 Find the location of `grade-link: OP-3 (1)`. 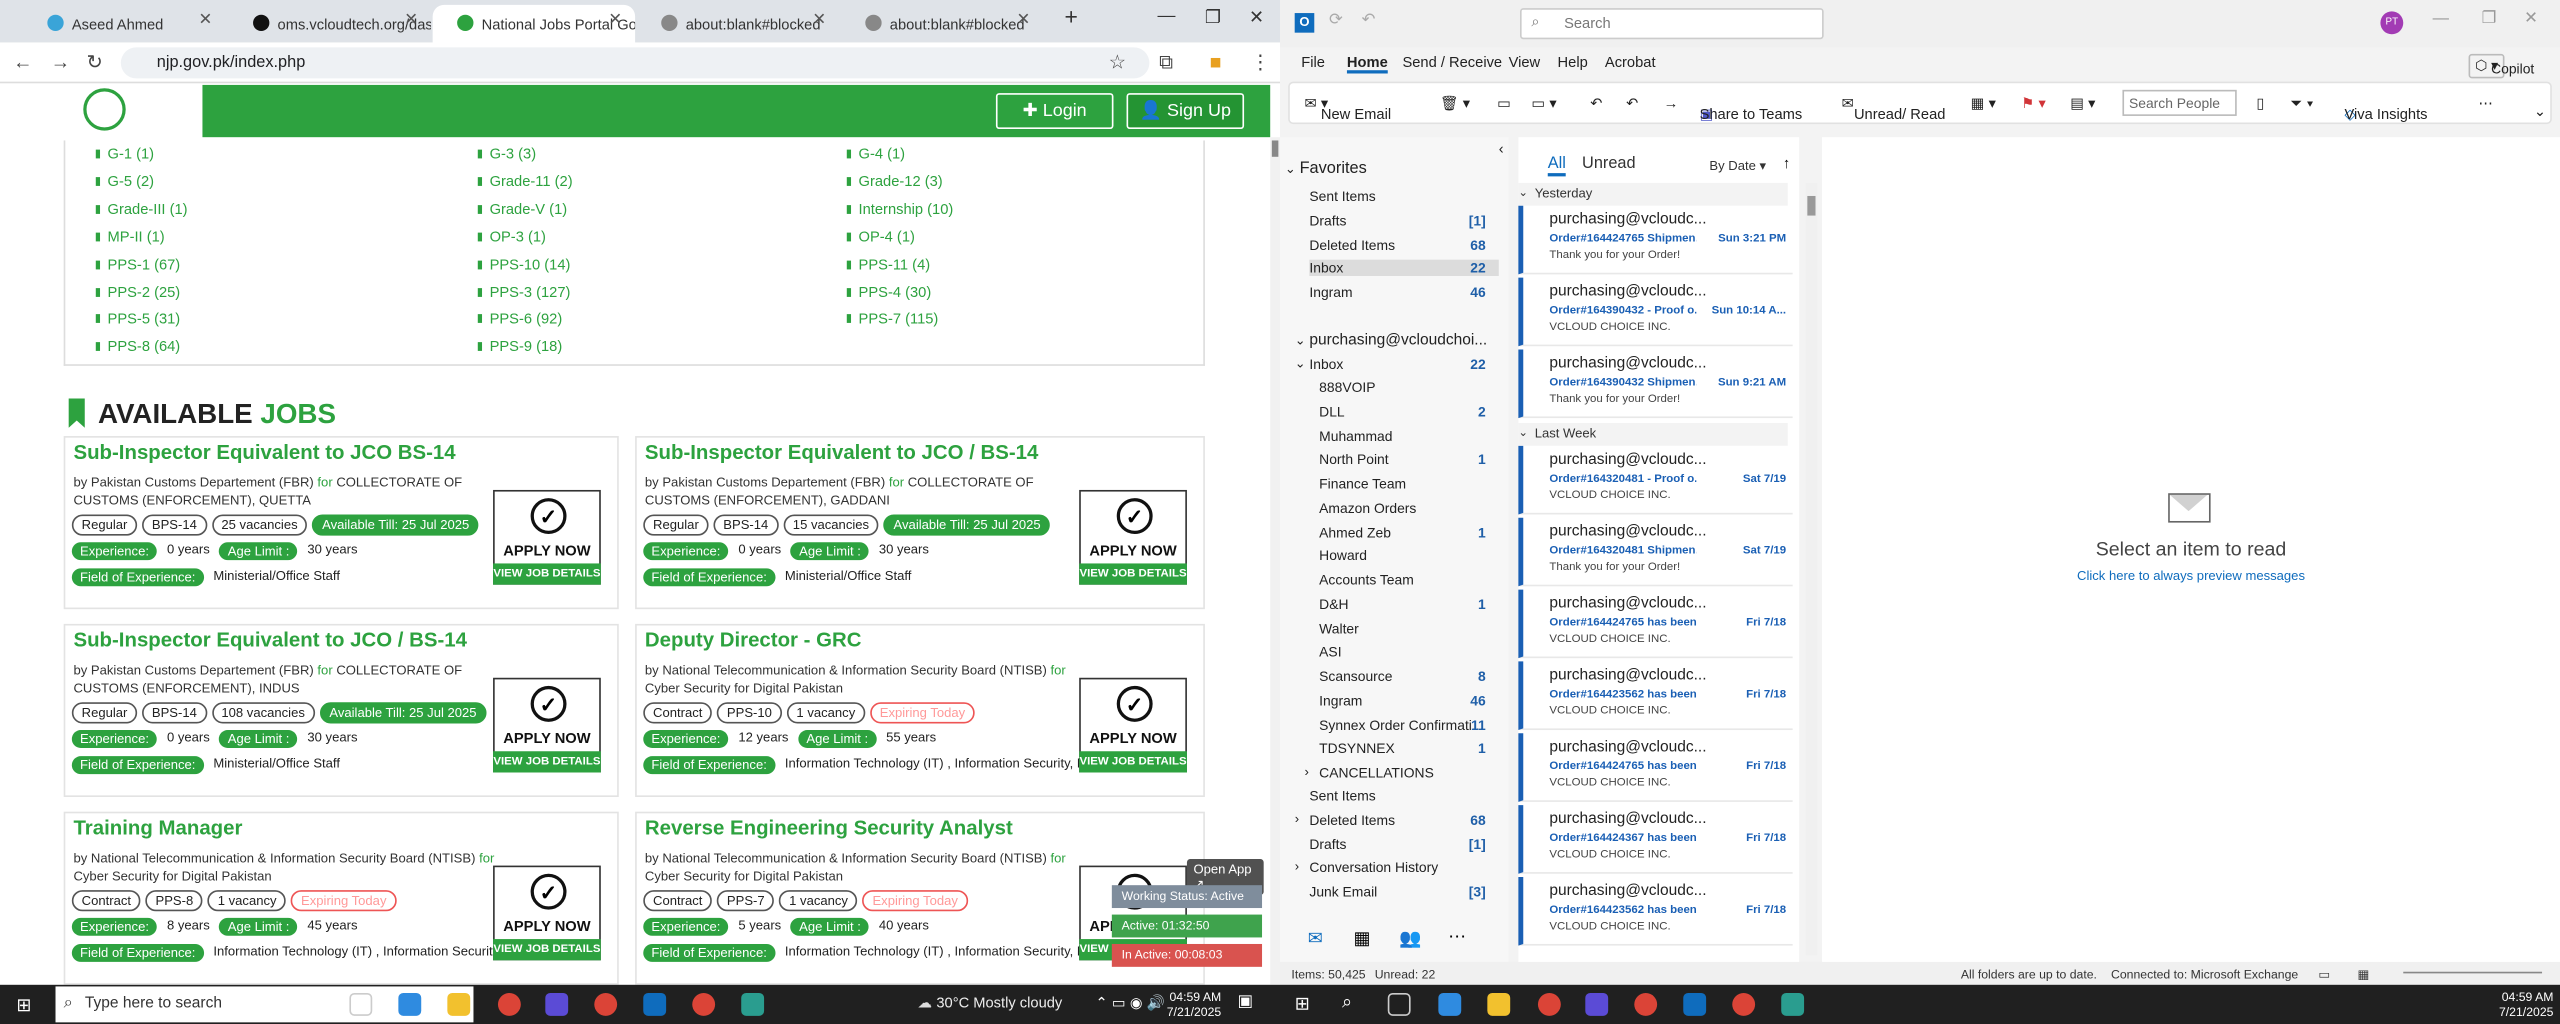

grade-link: OP-3 (1) is located at coordinates (511, 236).